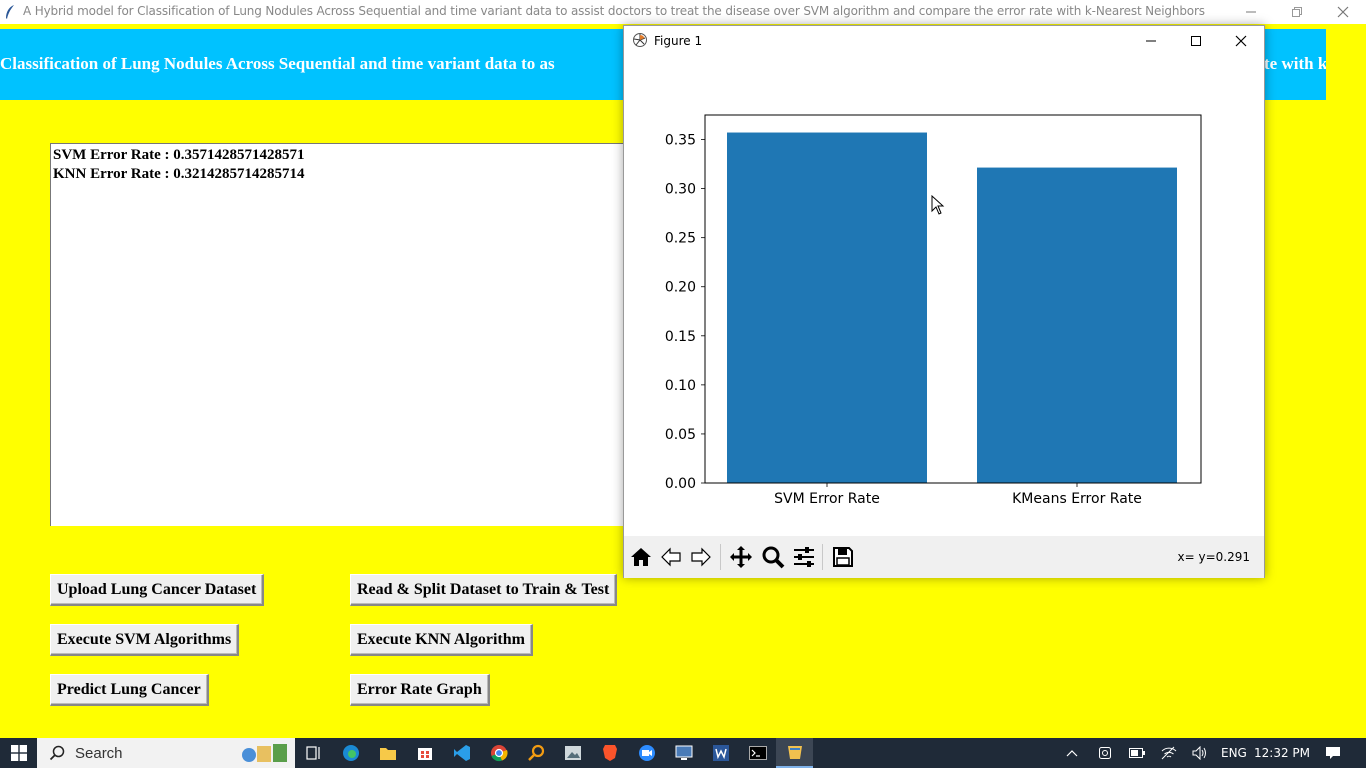 The width and height of the screenshot is (1366, 768). I want to click on y-tick-label: 0.35, so click(680, 141).